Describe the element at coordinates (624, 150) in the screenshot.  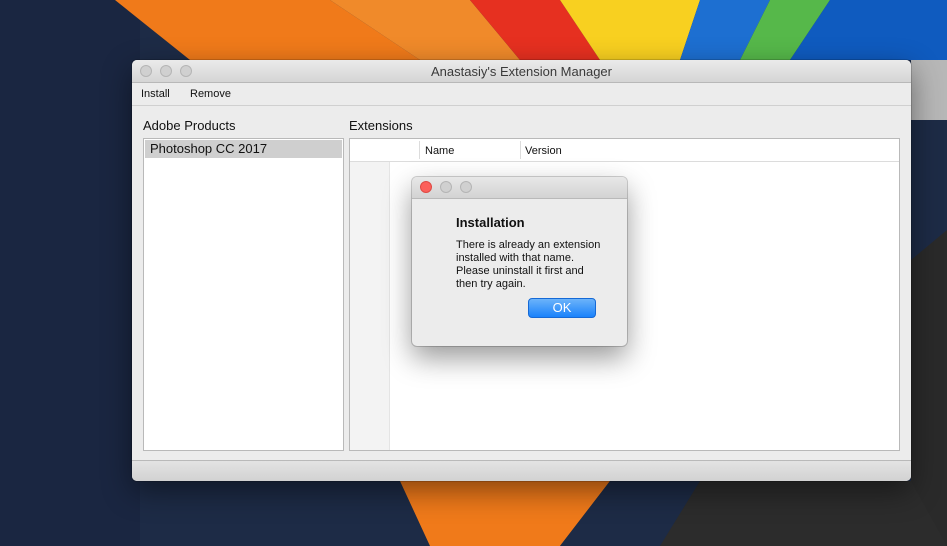
I see `extensions-table-header: Name Version` at that location.